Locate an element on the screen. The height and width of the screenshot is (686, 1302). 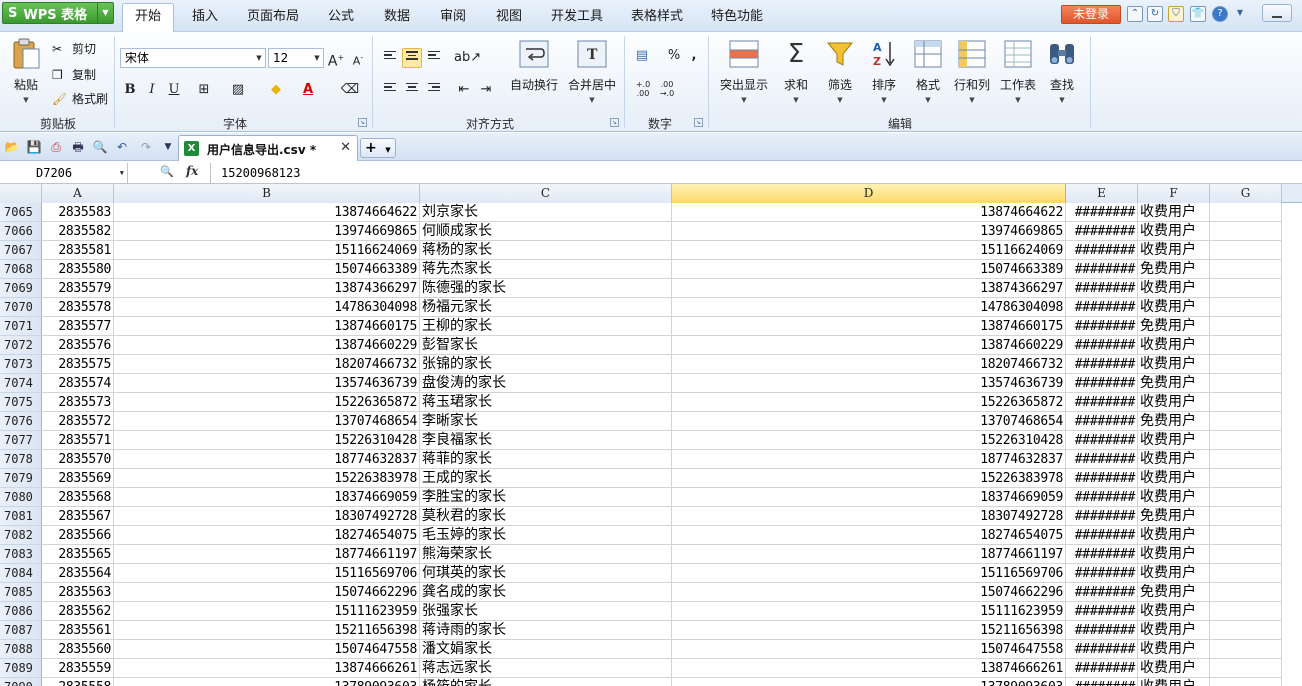
row-header: 7077 is located at coordinates (21, 440).